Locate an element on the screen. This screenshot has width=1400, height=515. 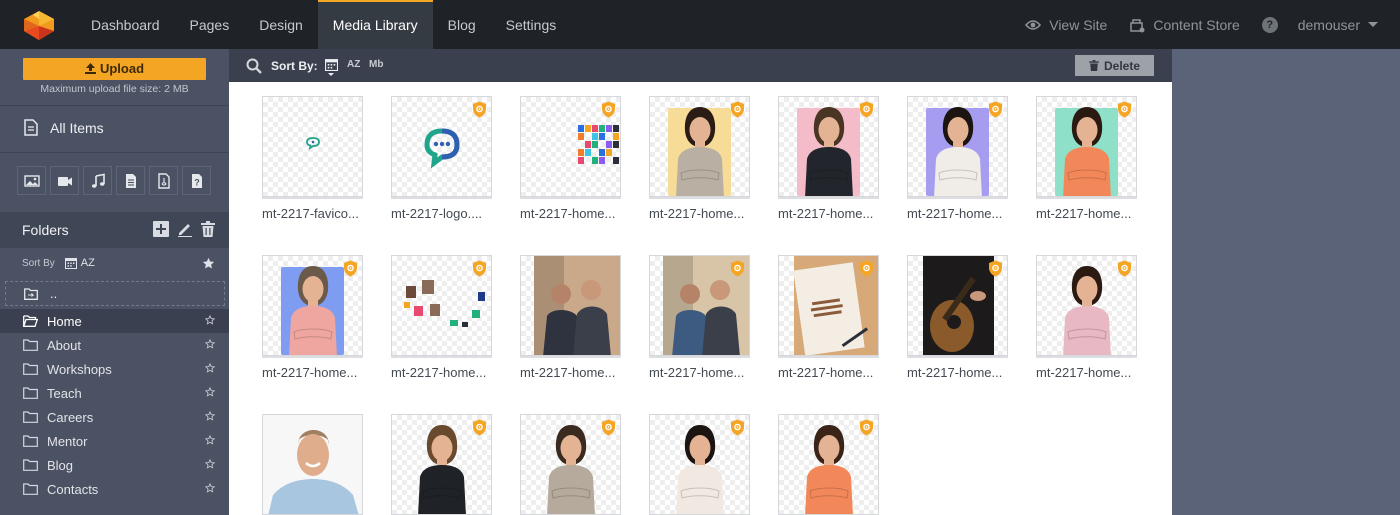
folder-item-careers: Careers is located at coordinates (114, 417).